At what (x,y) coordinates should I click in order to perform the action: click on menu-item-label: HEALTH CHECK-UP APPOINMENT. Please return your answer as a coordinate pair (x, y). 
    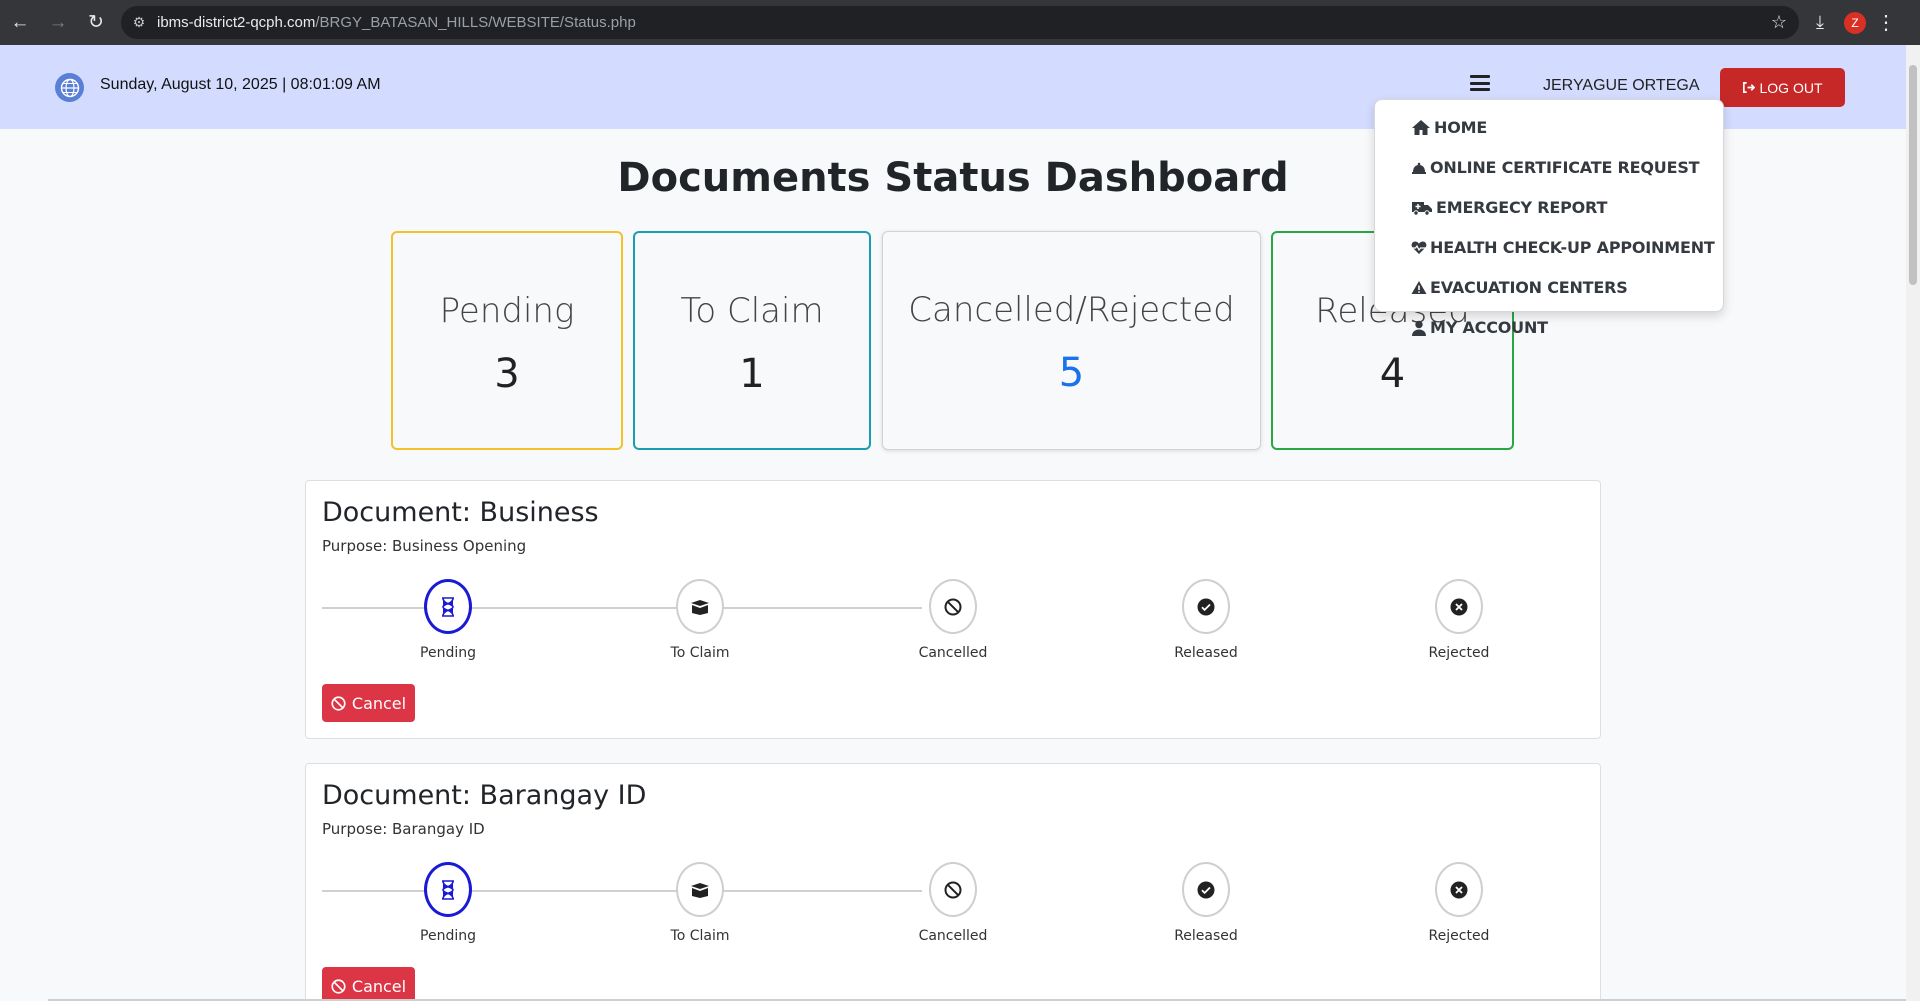
    Looking at the image, I should click on (1572, 247).